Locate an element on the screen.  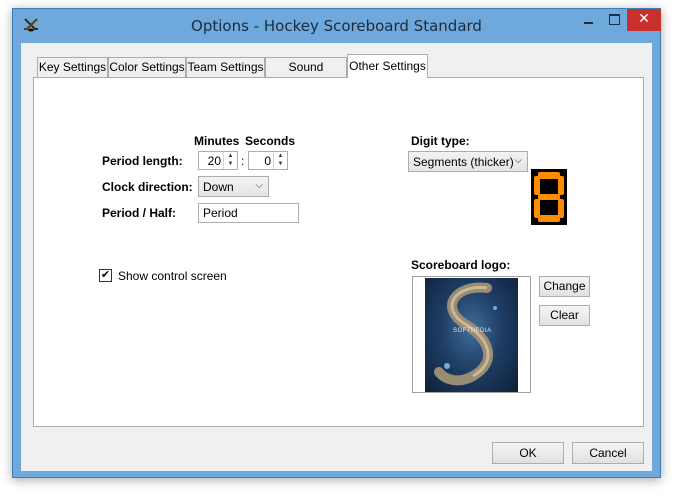
window-title: Options - Hockey Scoreboard Standard is located at coordinates (336, 26).